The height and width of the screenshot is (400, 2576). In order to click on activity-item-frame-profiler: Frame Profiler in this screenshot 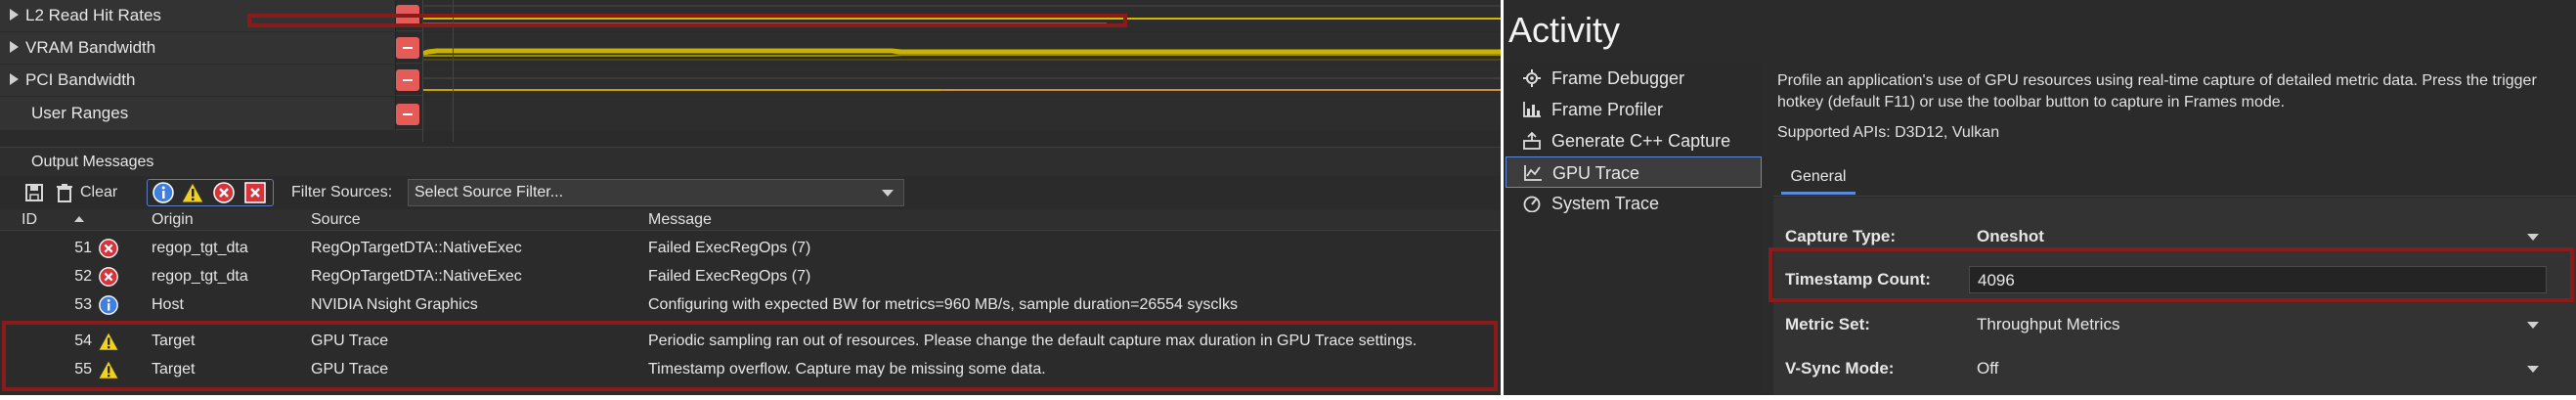, I will do `click(1634, 109)`.